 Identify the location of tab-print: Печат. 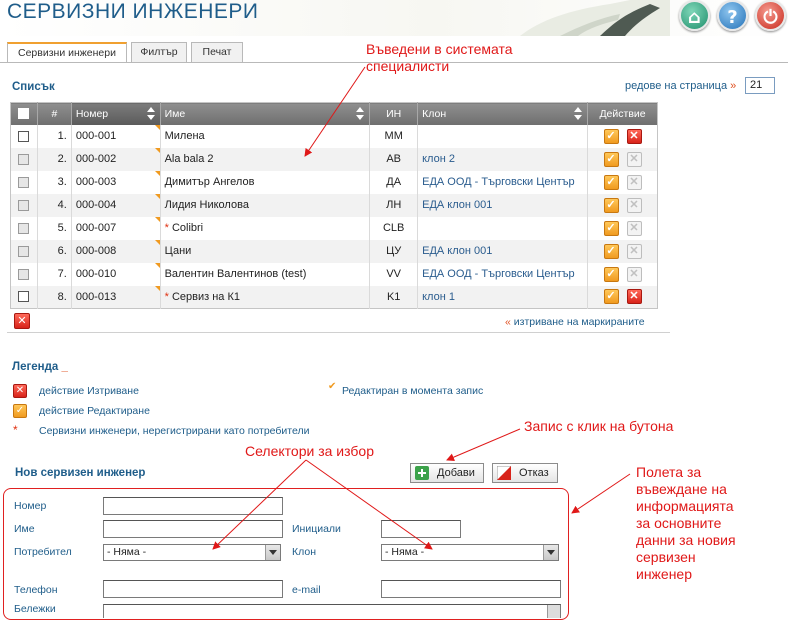
(217, 52).